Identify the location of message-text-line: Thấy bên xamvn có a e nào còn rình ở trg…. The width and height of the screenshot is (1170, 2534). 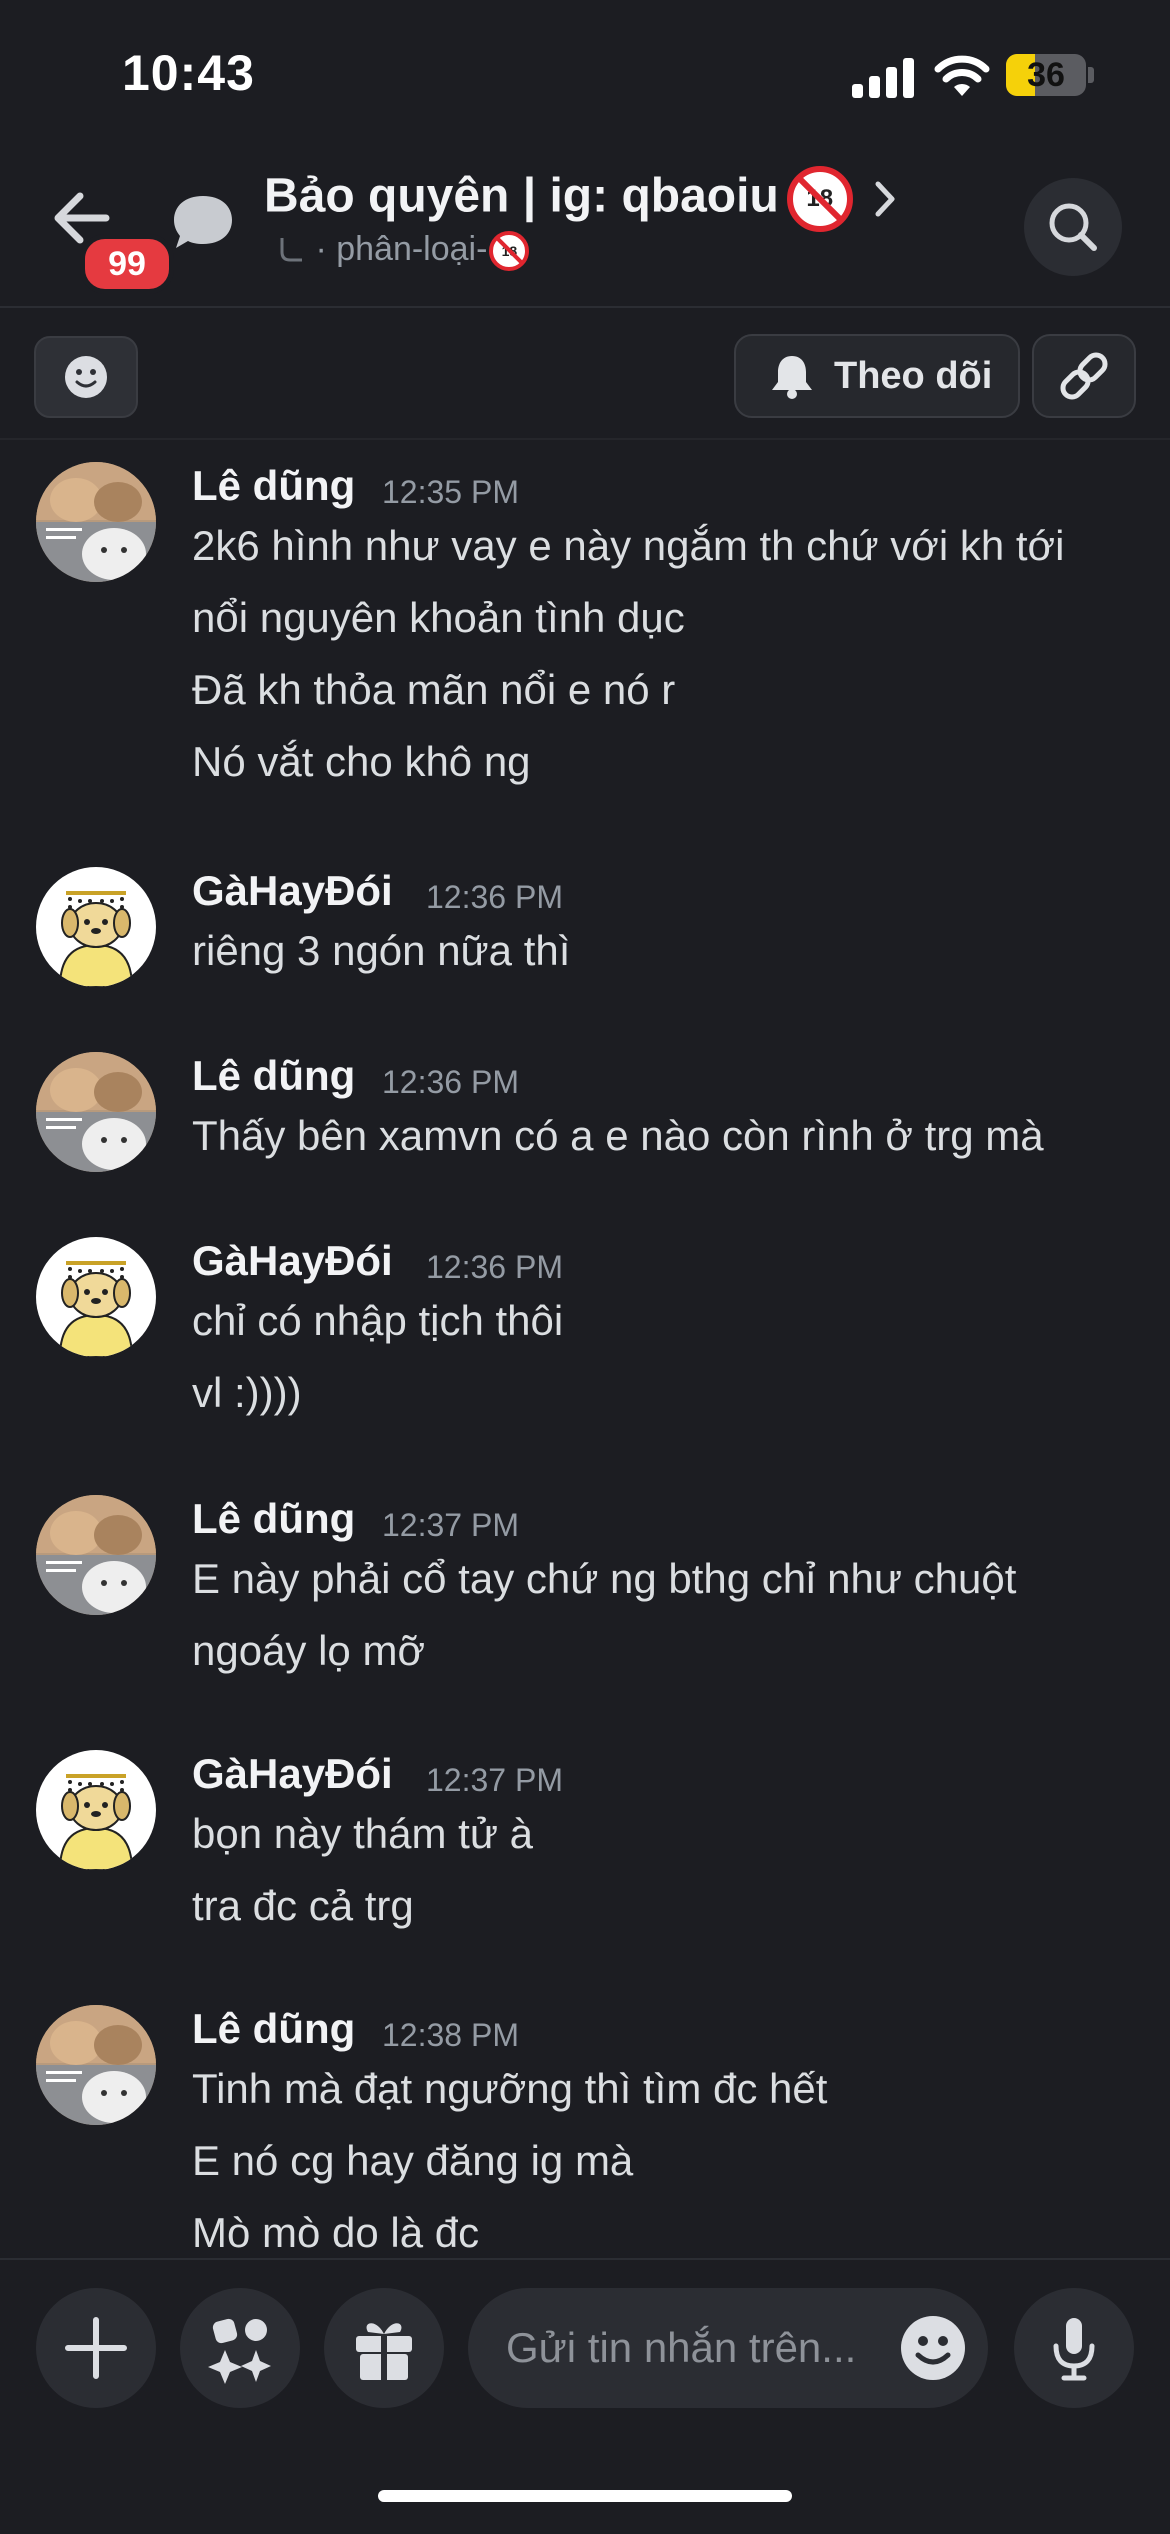
(618, 1135).